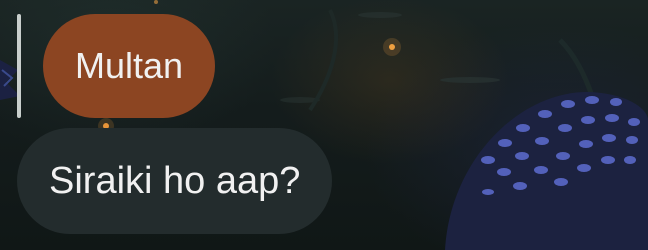  I want to click on reply-indicator-bar, so click(19, 66).